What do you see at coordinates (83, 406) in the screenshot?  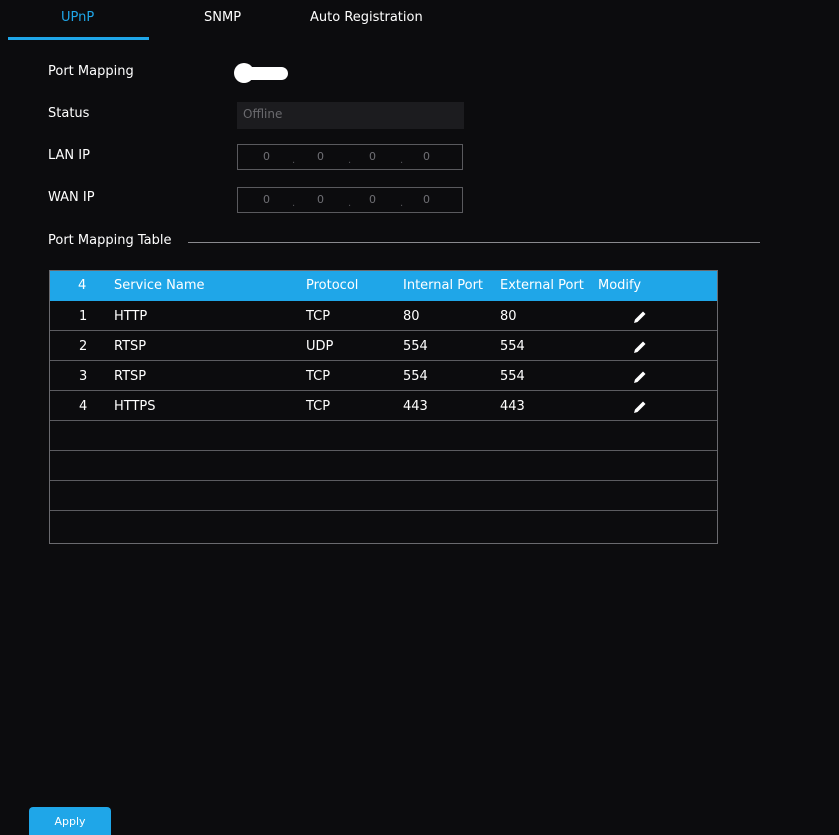 I see `row-index: 4` at bounding box center [83, 406].